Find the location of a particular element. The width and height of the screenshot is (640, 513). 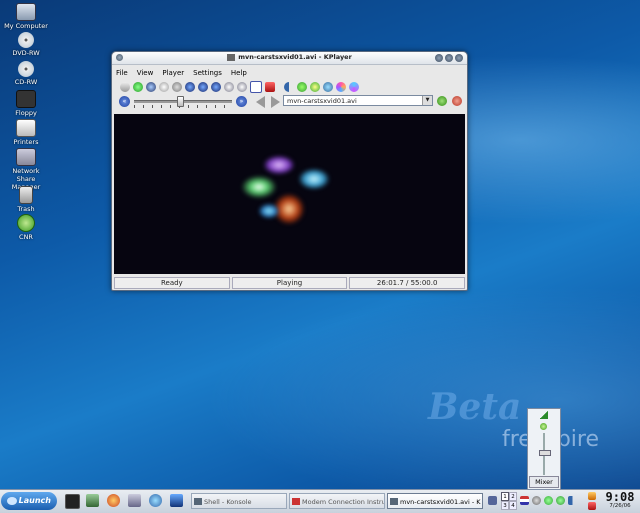

rewind-icon: « is located at coordinates (124, 101).